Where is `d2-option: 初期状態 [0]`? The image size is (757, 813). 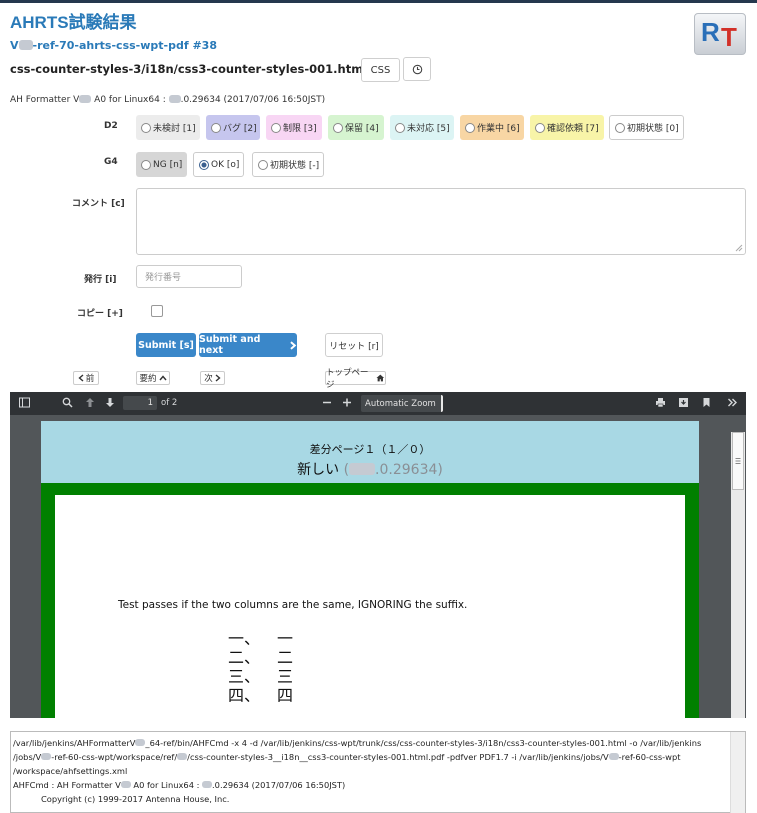
d2-option: 初期状態 [0] is located at coordinates (646, 127).